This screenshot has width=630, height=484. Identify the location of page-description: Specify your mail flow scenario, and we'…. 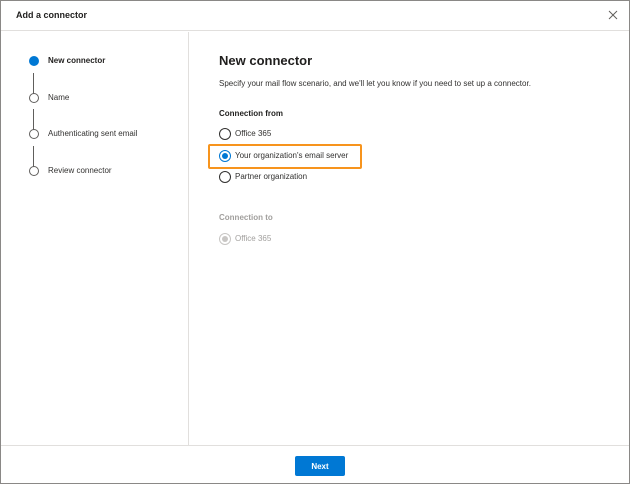
(375, 83).